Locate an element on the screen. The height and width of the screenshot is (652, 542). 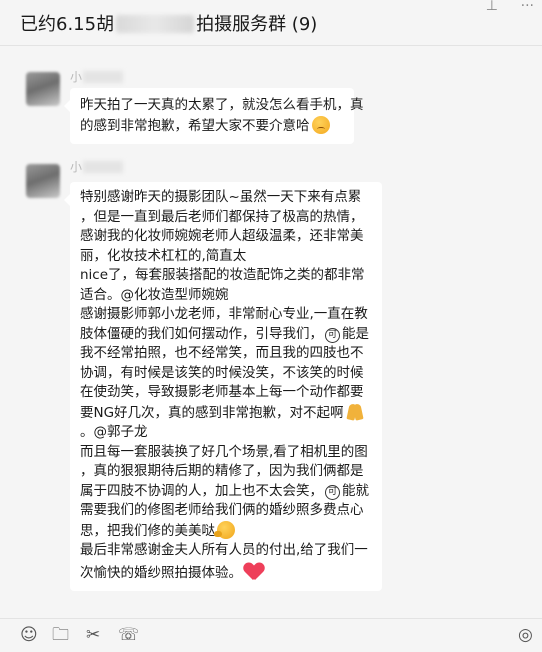
message-line: 丽，化妆技术杠杠的,简直太 is located at coordinates (163, 255).